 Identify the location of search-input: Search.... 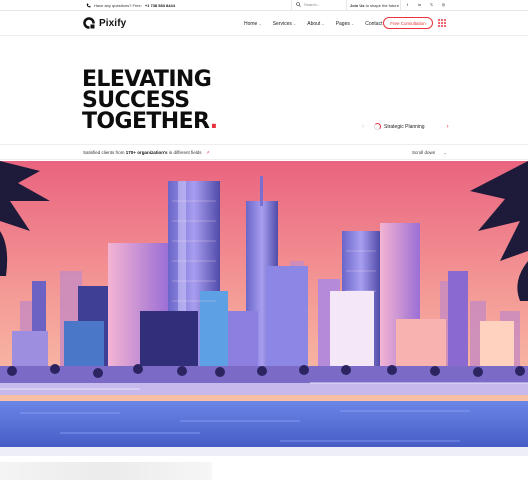
(312, 4).